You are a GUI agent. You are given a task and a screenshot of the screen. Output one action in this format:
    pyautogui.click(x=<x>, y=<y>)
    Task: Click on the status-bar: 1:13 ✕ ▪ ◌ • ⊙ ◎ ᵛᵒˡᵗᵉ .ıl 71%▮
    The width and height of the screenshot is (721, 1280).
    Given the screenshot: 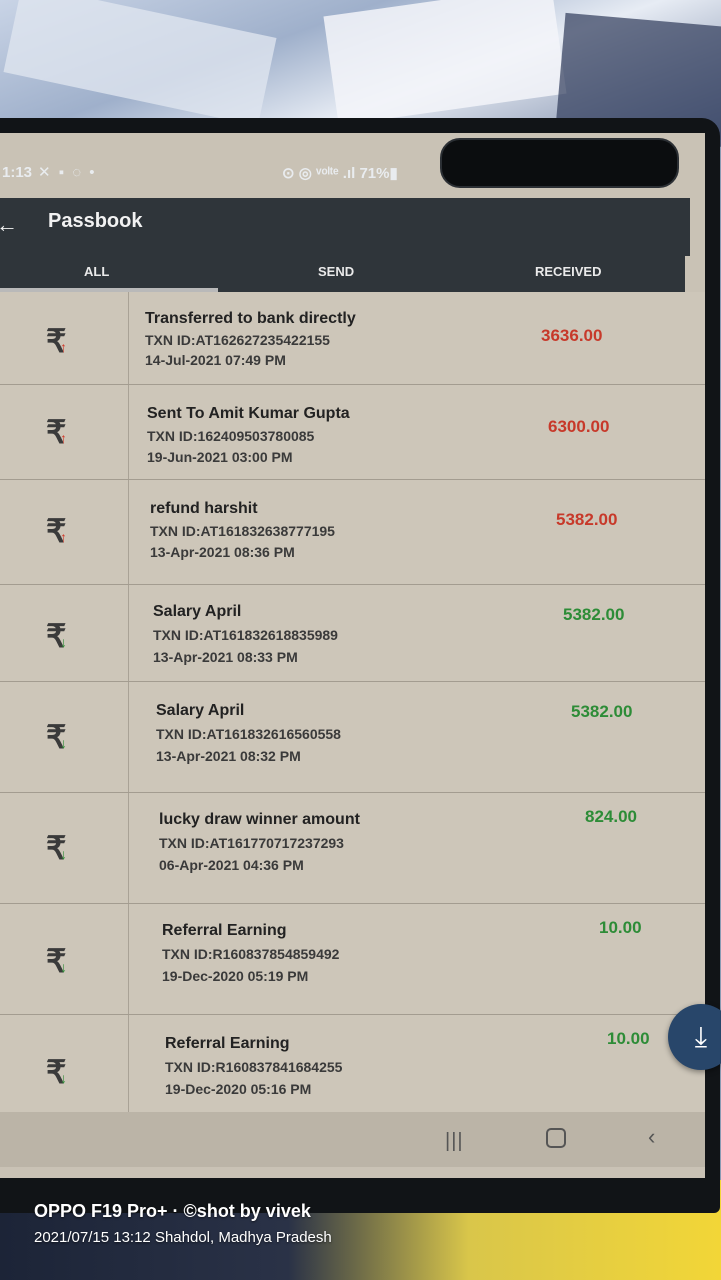 What is the action you would take?
    pyautogui.click(x=345, y=173)
    